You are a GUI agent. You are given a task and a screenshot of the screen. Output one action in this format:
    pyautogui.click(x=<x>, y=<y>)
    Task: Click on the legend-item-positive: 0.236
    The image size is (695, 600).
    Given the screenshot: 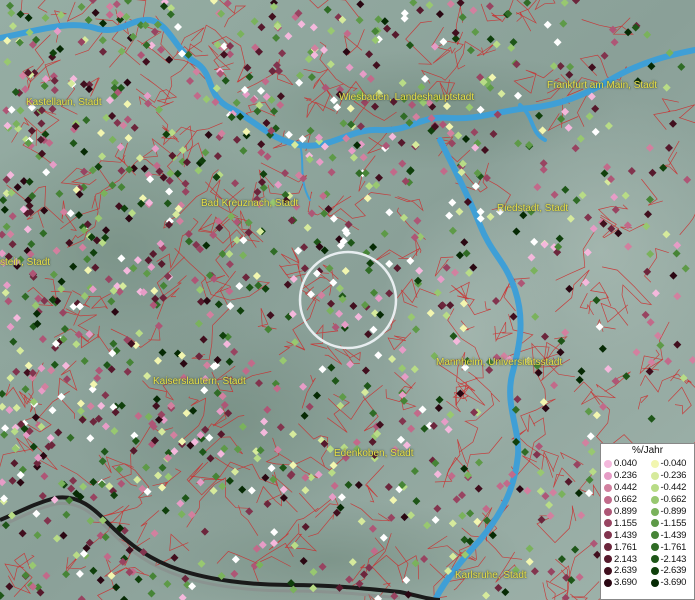 What is the action you would take?
    pyautogui.click(x=624, y=475)
    